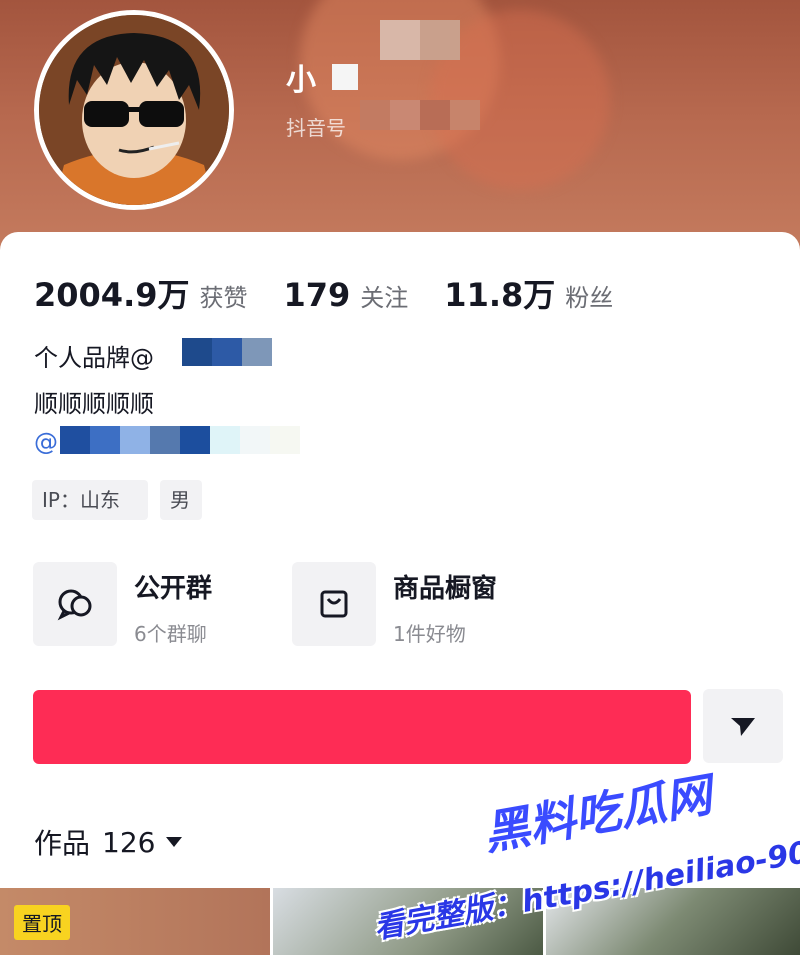  I want to click on share-button, so click(743, 726).